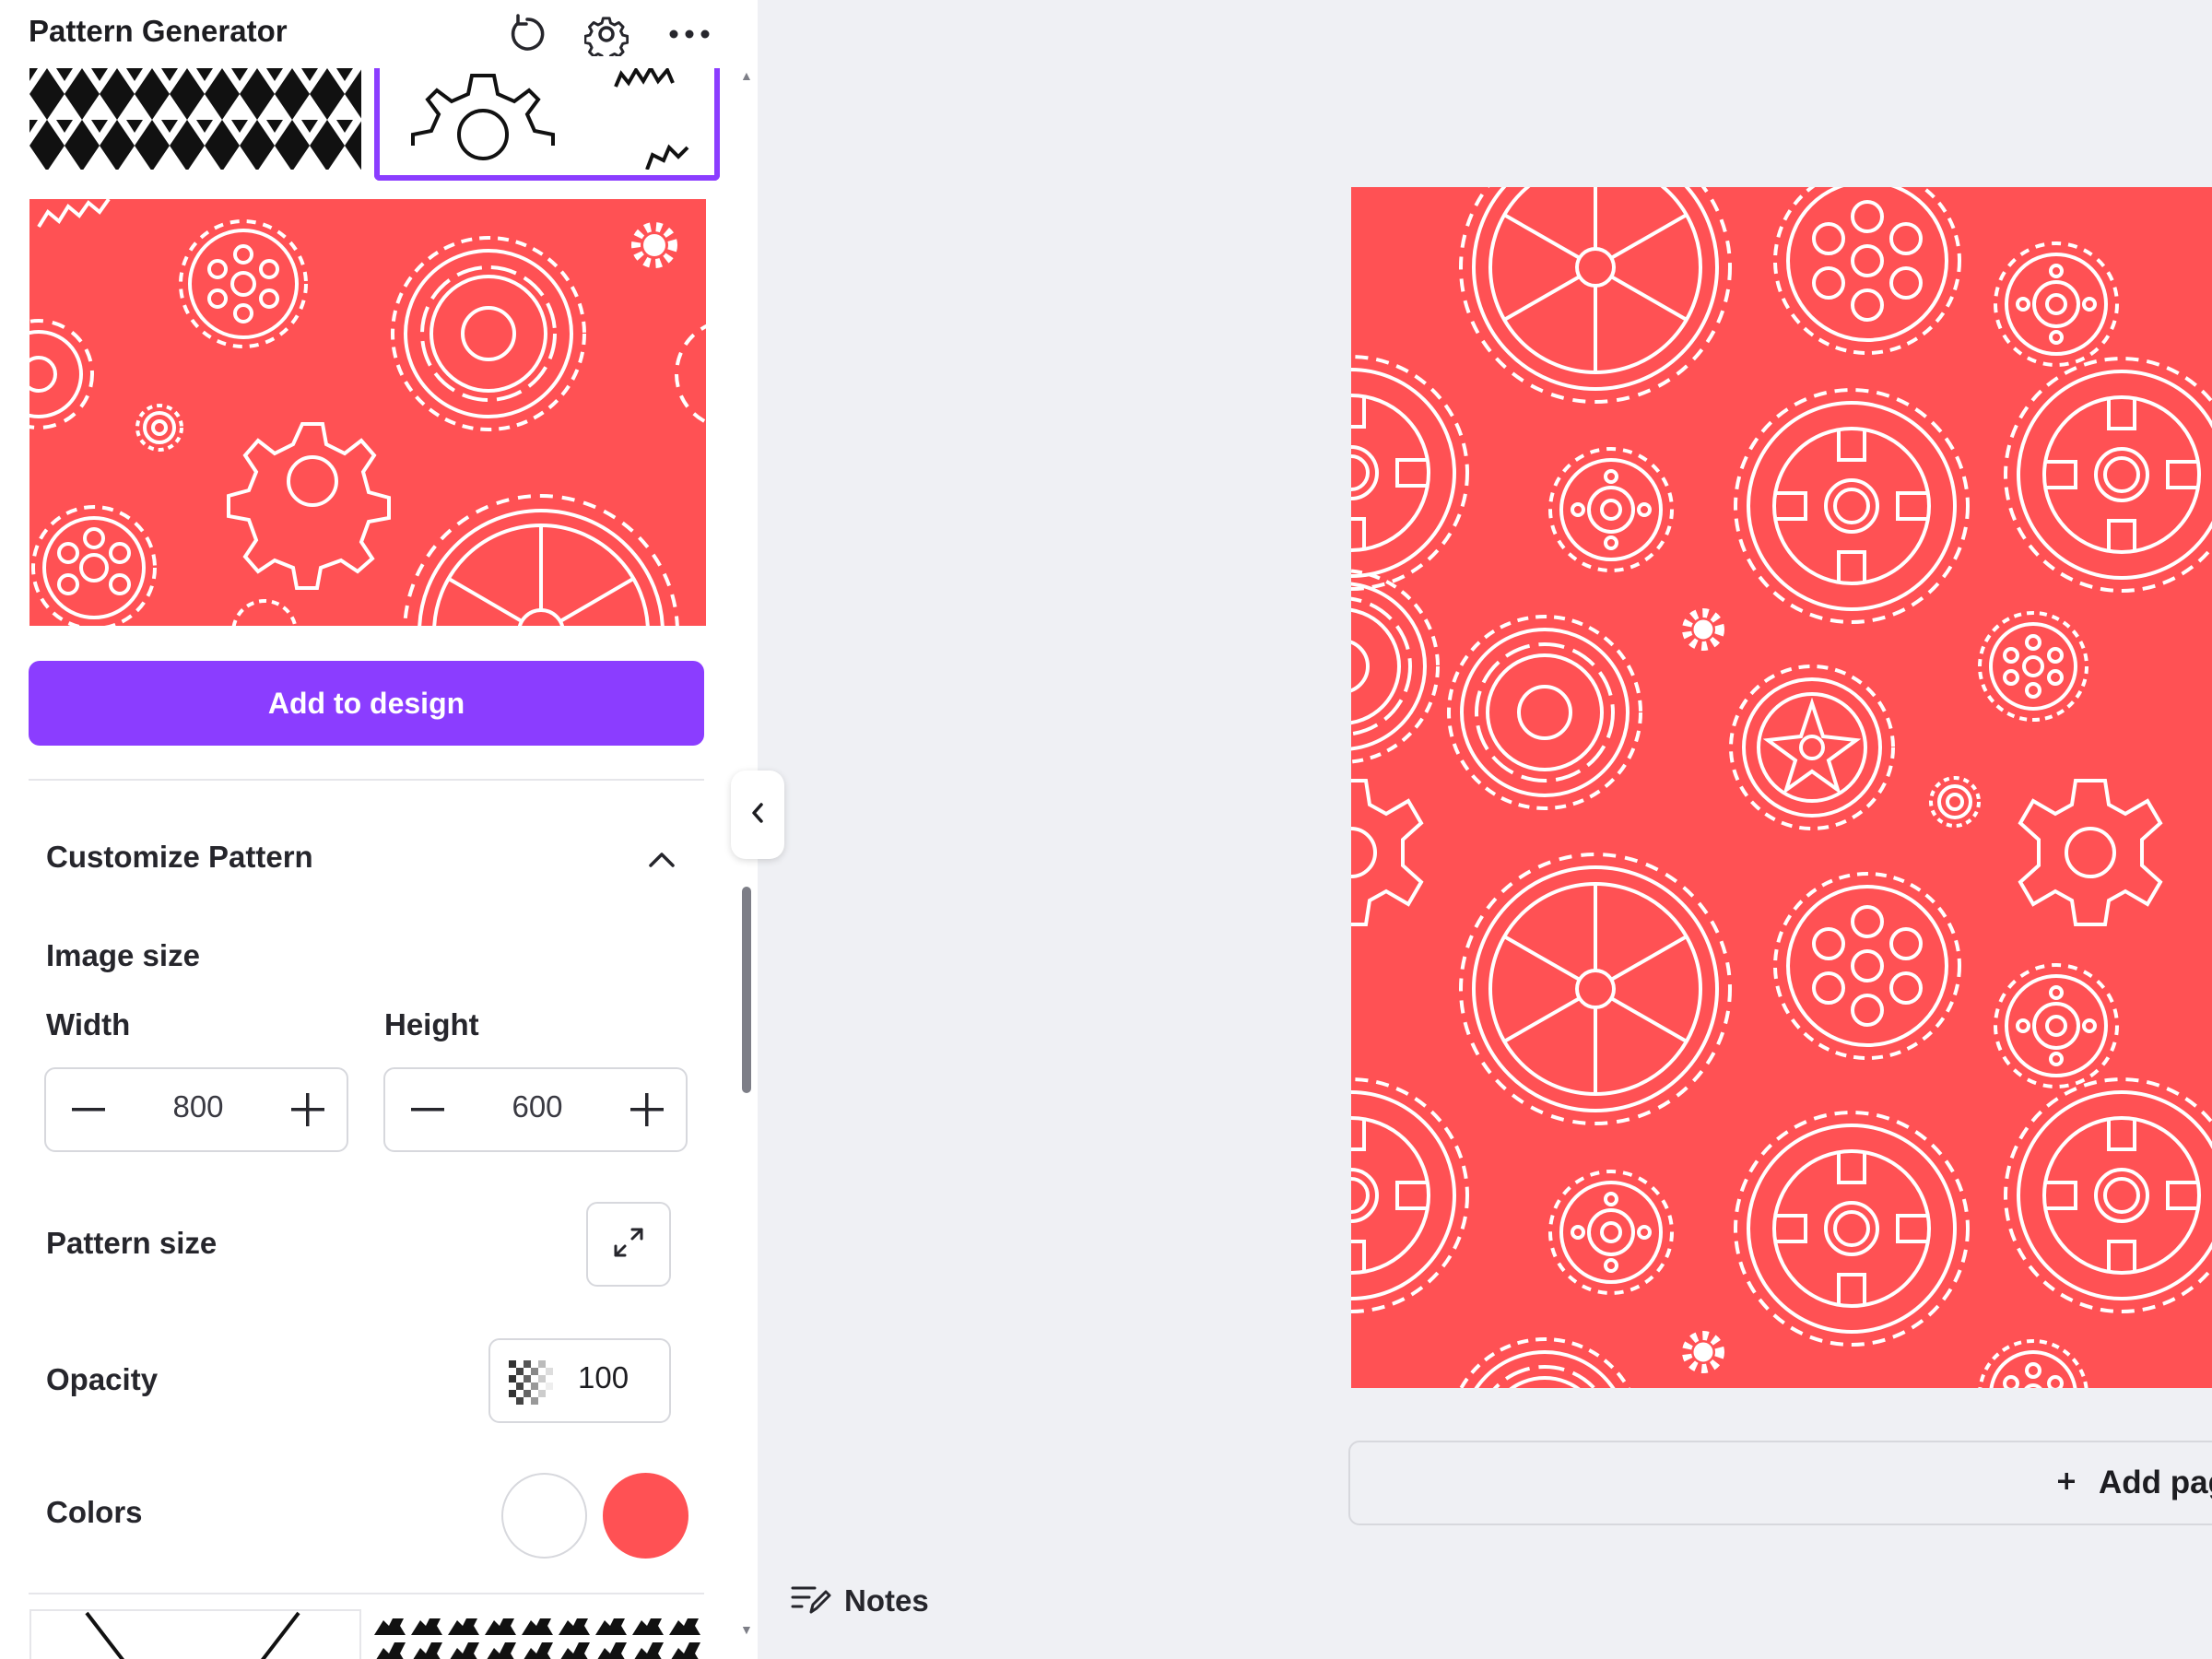 The width and height of the screenshot is (2212, 1659). I want to click on add-page-label: Add page, so click(2155, 1482).